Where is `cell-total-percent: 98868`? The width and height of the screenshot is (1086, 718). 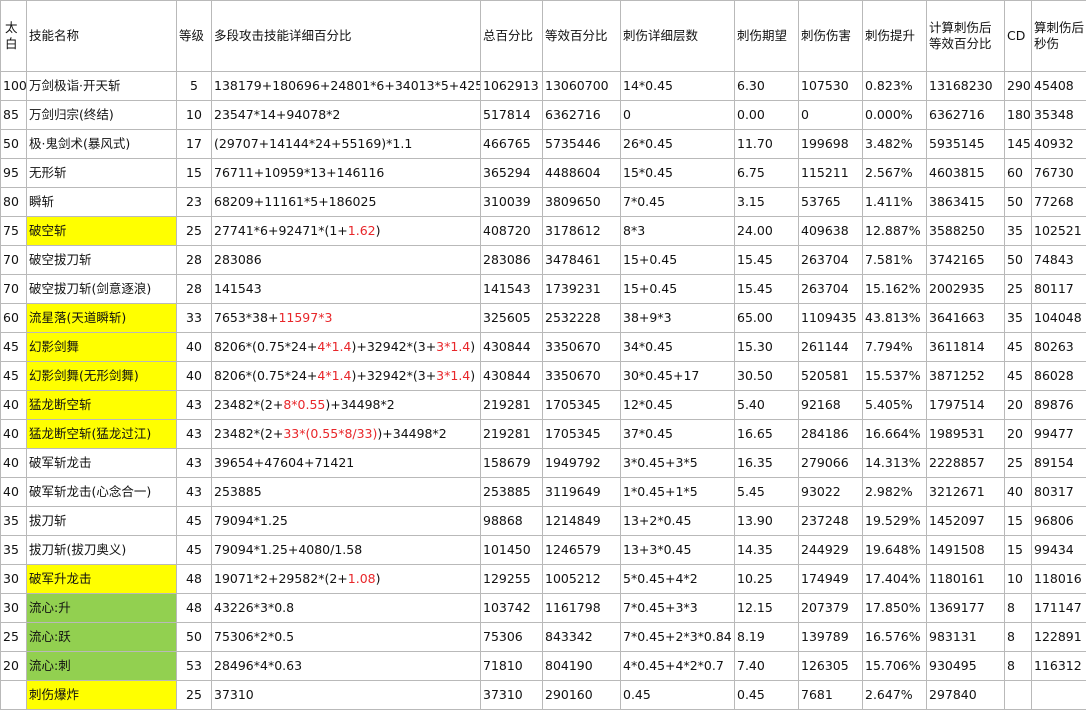 cell-total-percent: 98868 is located at coordinates (511, 521).